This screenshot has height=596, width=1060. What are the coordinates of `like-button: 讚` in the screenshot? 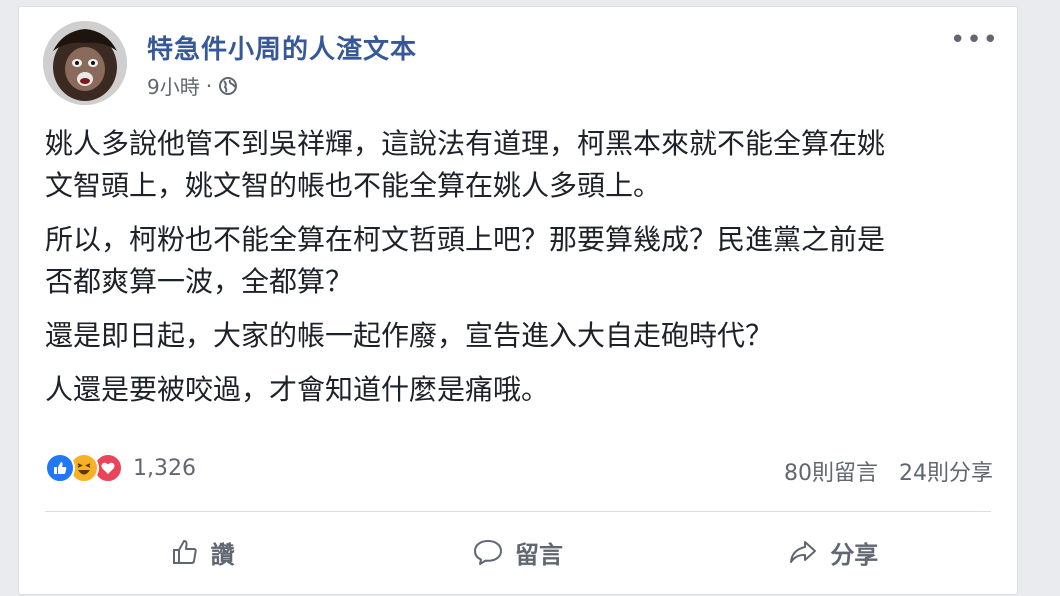 It's located at (202, 552).